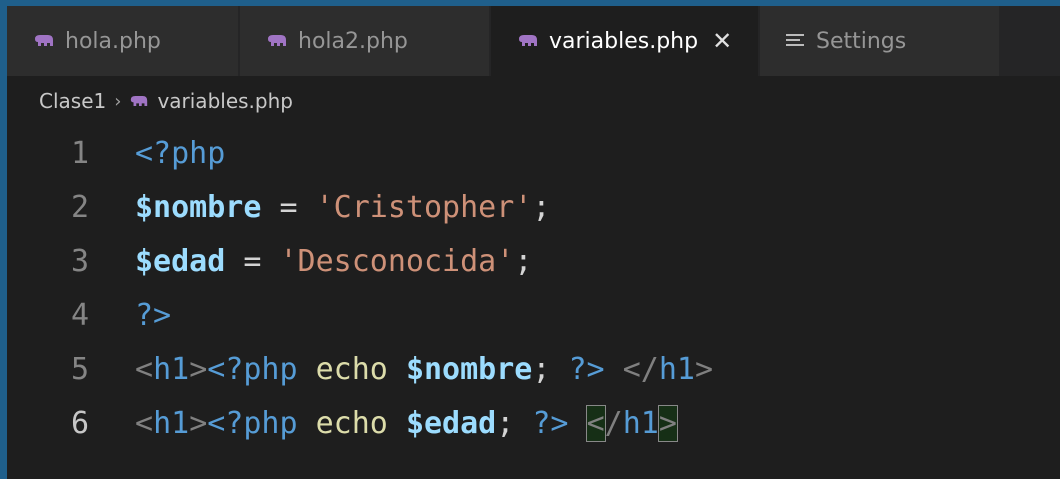 The height and width of the screenshot is (479, 1060). I want to click on breadcrumb: Clase1 › variables.php, so click(166, 101).